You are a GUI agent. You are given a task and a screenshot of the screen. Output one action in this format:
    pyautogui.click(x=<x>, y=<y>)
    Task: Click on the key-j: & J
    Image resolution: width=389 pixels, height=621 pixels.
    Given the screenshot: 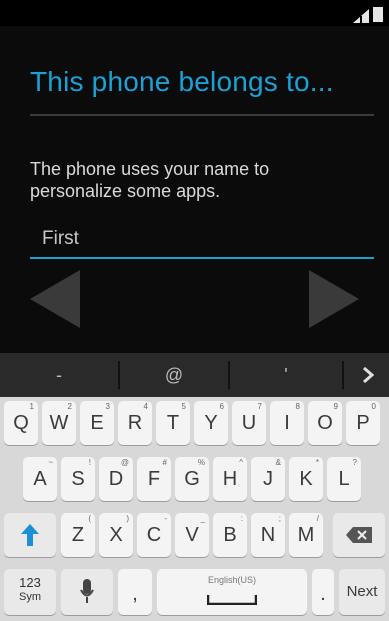 What is the action you would take?
    pyautogui.click(x=268, y=479)
    